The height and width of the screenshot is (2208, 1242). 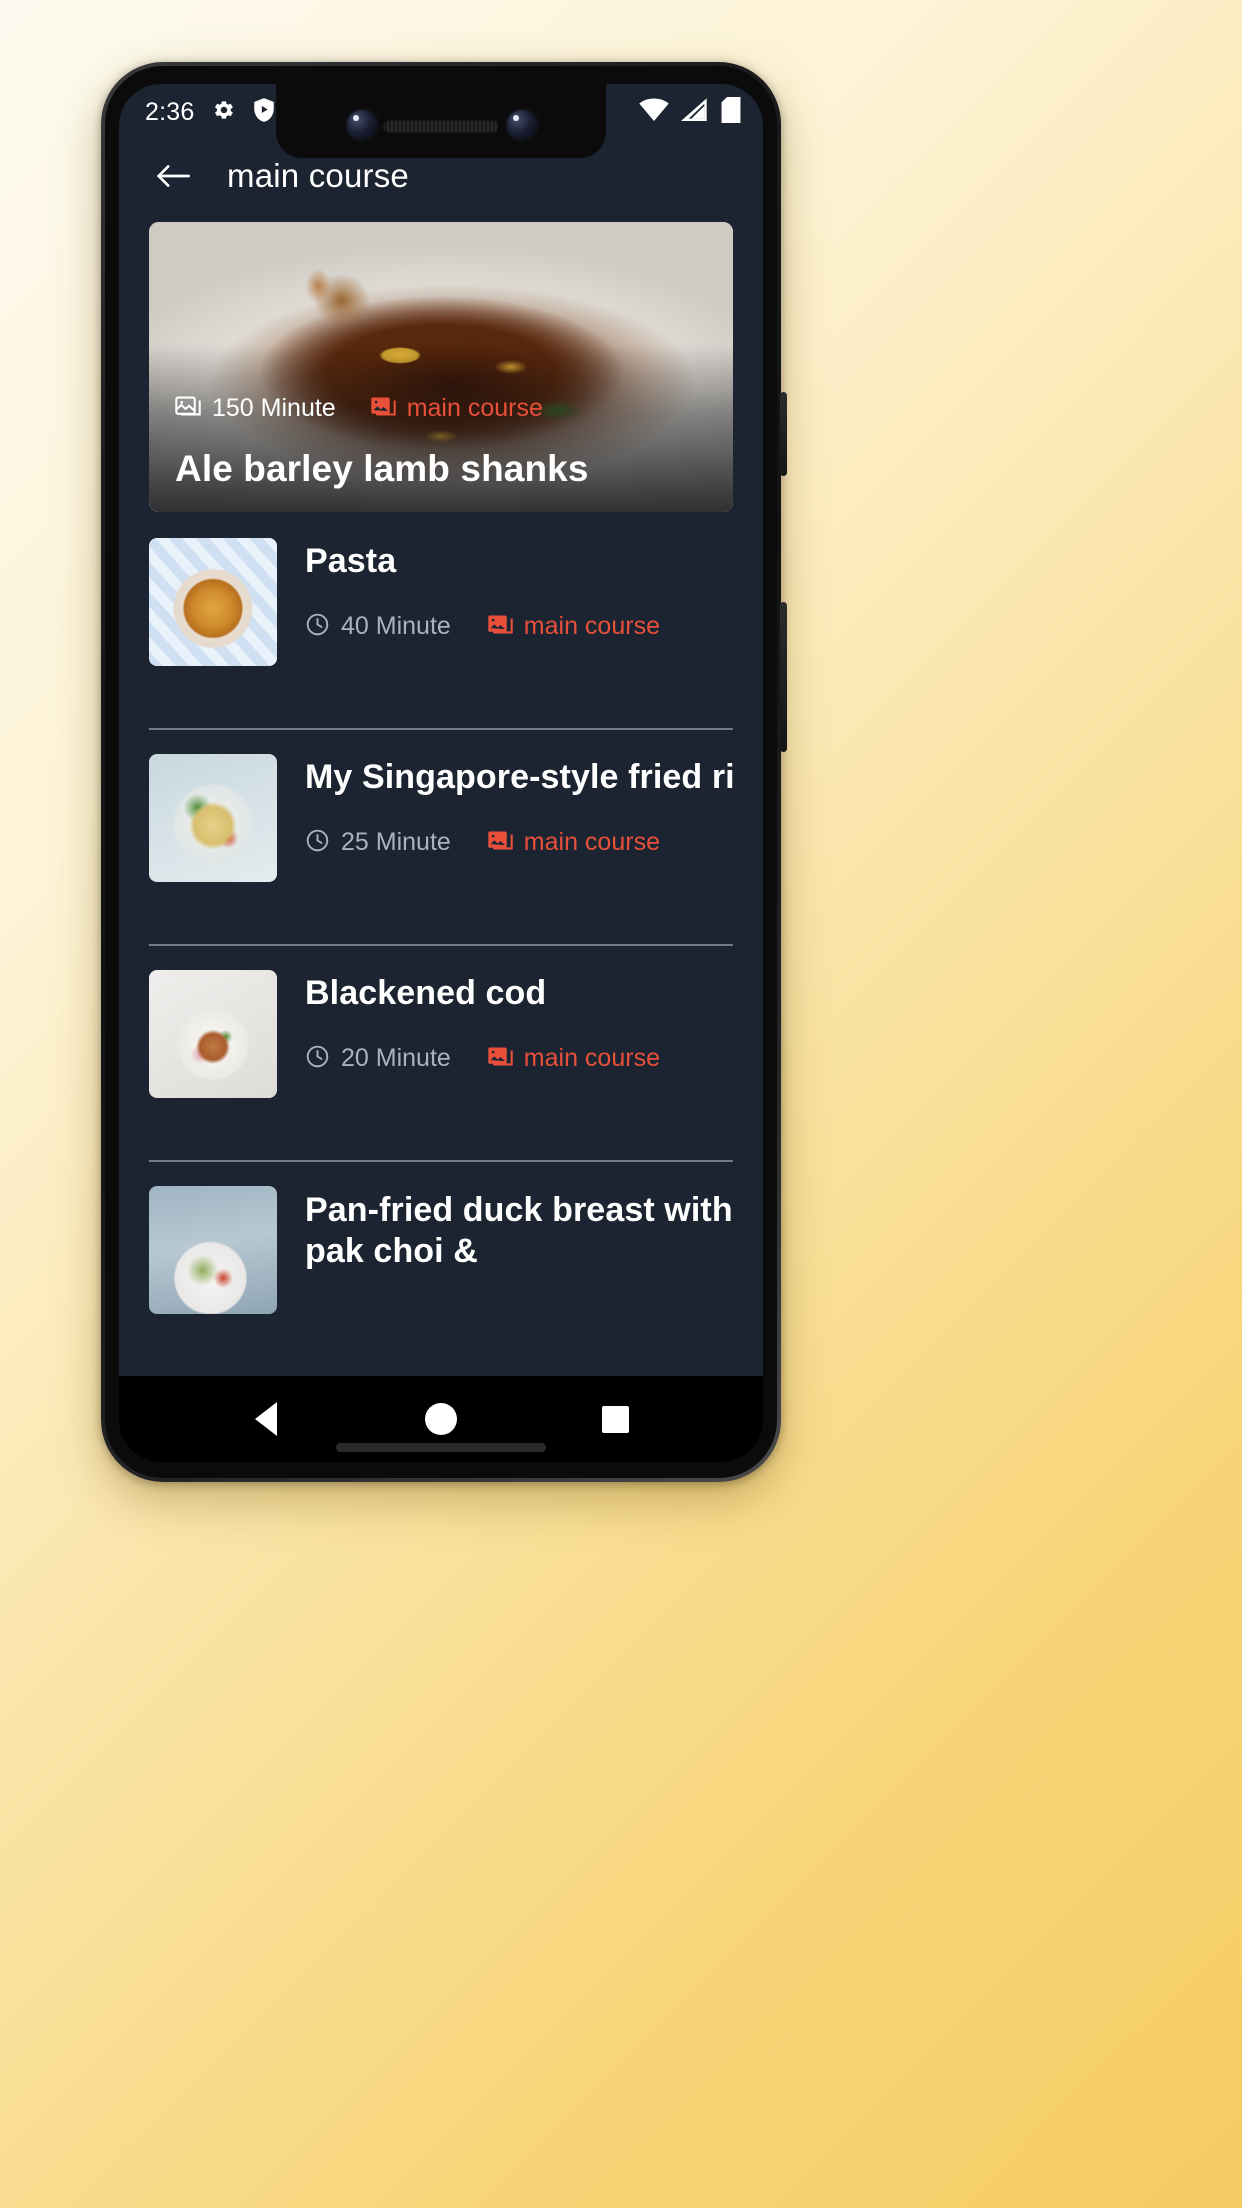 I want to click on wifi-icon, so click(x=654, y=112).